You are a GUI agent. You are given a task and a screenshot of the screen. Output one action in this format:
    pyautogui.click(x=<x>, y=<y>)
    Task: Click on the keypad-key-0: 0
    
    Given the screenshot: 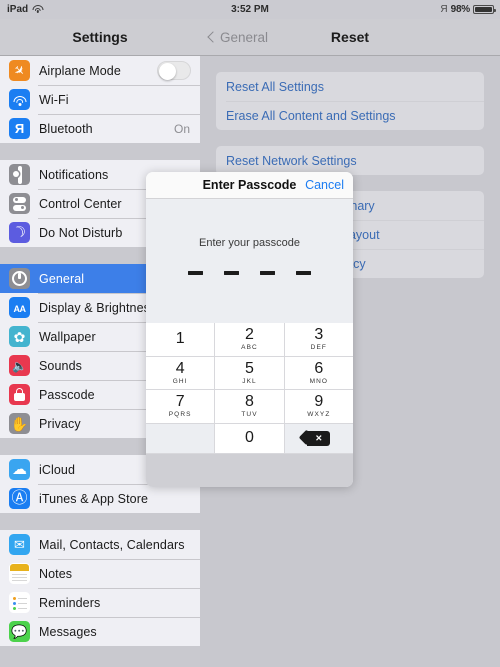 What is the action you would take?
    pyautogui.click(x=250, y=438)
    